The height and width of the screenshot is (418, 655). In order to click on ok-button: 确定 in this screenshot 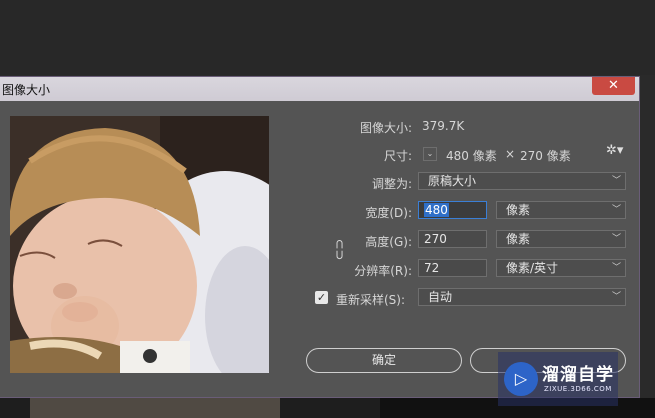, I will do `click(384, 360)`.